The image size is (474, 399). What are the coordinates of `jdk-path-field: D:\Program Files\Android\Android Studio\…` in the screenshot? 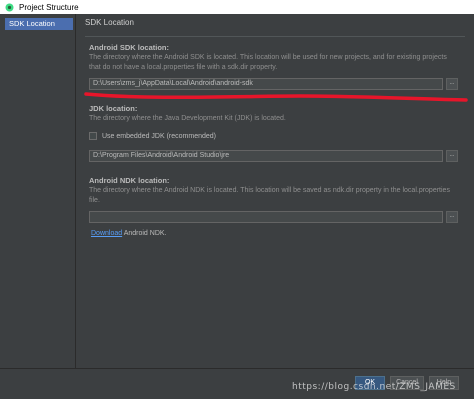 It's located at (266, 156).